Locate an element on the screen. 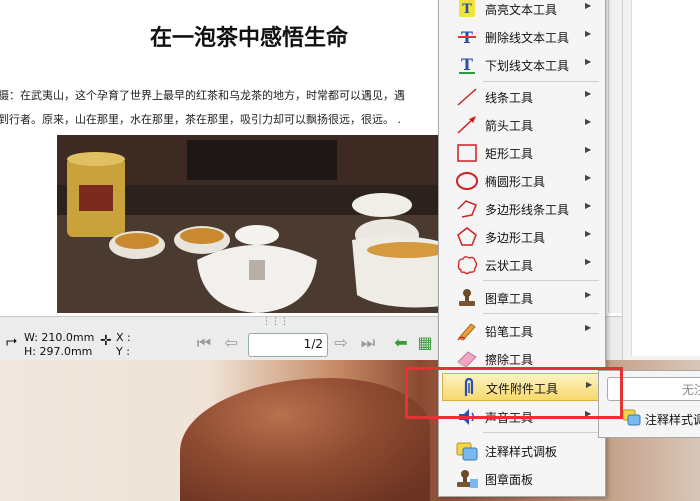 The height and width of the screenshot is (501, 700). menu-item-polygon: 多边形工具 ▶ is located at coordinates (522, 237).